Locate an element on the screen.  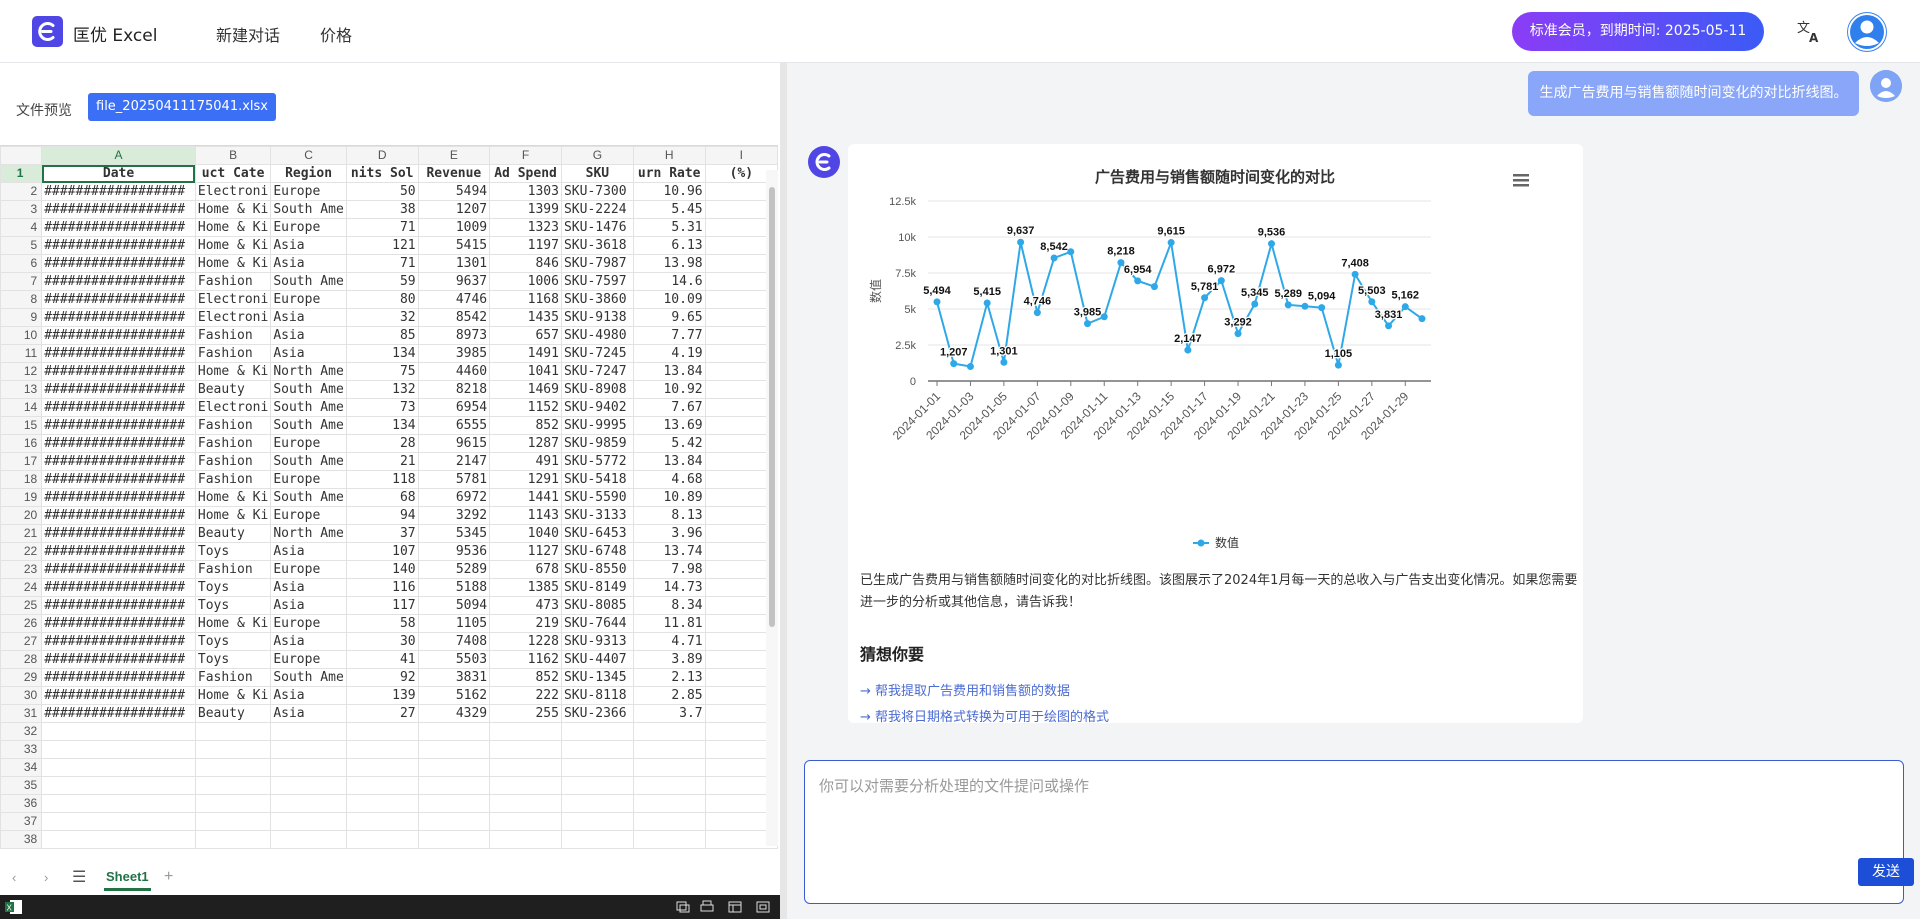
cell: SKU-8149 is located at coordinates (597, 587).